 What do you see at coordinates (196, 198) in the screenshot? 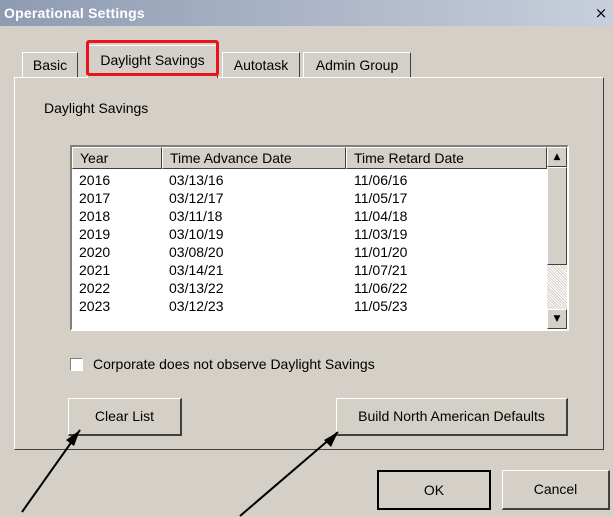
I see `row-advance-date: 03/12/17` at bounding box center [196, 198].